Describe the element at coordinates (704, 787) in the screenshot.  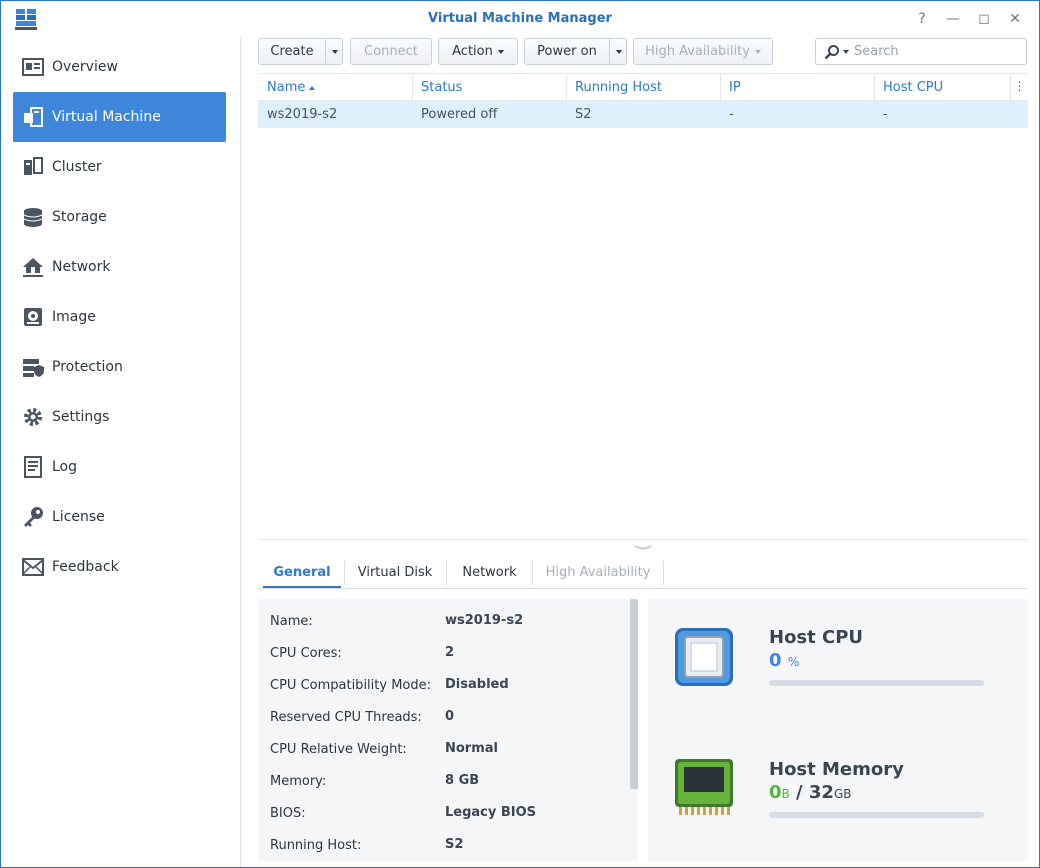
I see `memory-chip-icon` at that location.